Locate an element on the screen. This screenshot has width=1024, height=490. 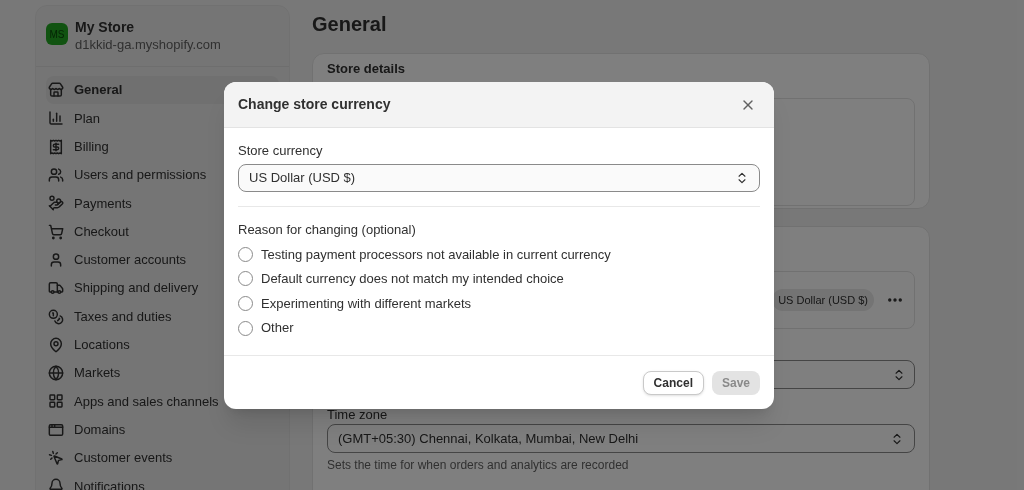
cart-icon is located at coordinates (56, 231).